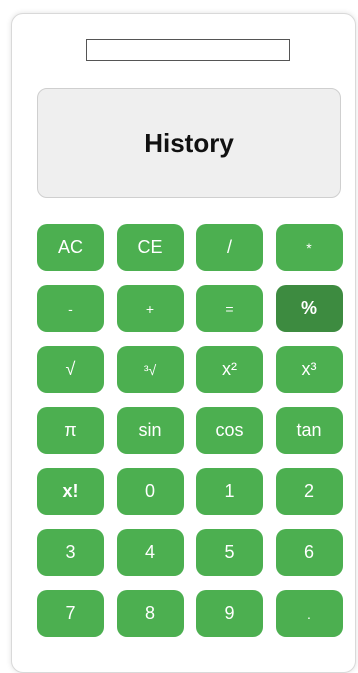 The image size is (358, 673). I want to click on key-1: 1, so click(229, 491).